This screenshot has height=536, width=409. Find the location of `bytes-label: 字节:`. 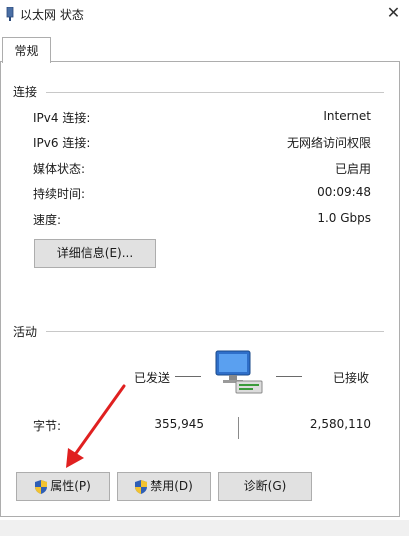

bytes-label: 字节: is located at coordinates (47, 426).